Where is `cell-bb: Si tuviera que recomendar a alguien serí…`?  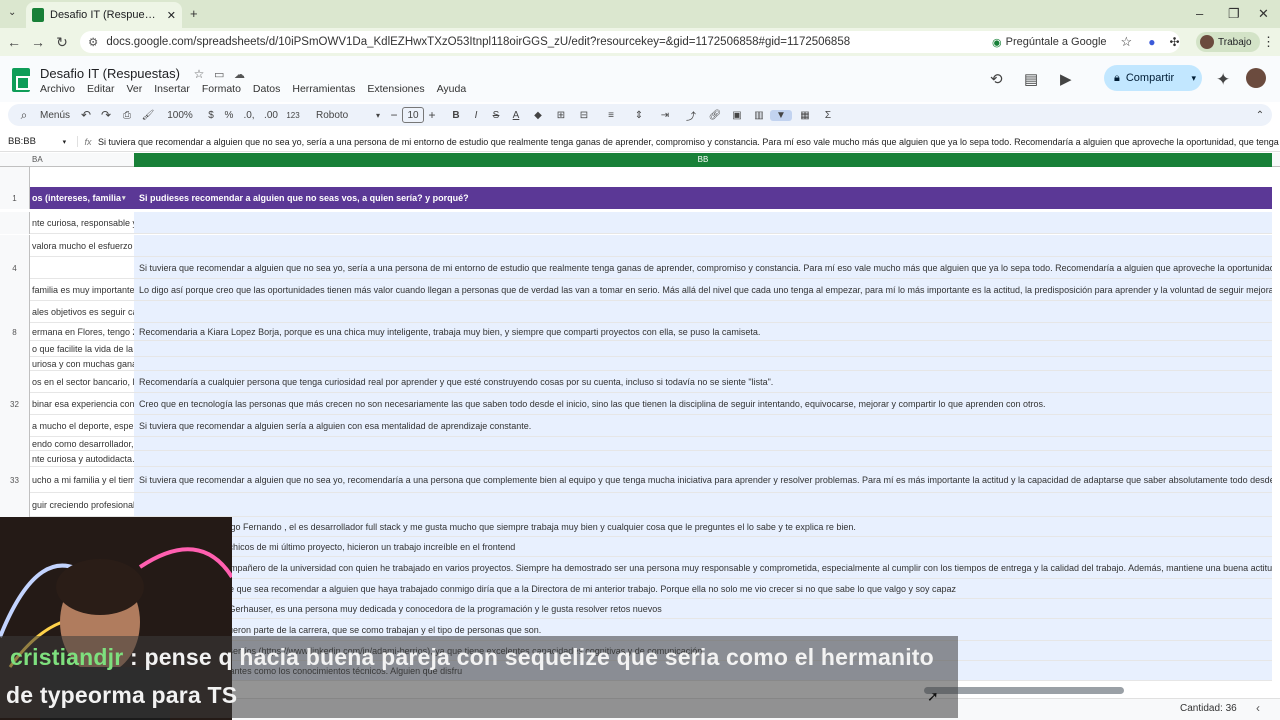
cell-bb: Si tuviera que recomendar a alguien serí… is located at coordinates (703, 426).